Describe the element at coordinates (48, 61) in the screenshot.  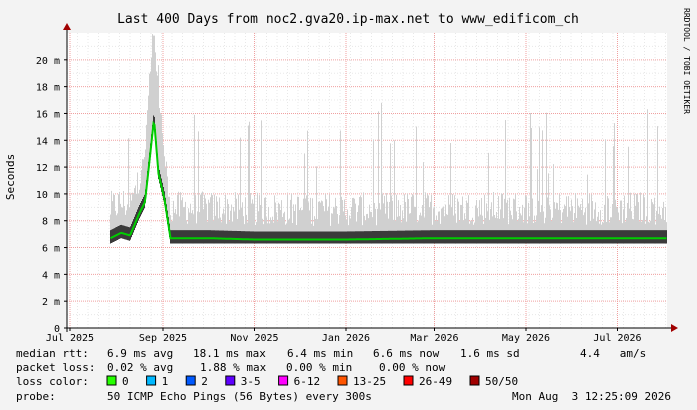
I see `y-tick-label: 20 m` at that location.